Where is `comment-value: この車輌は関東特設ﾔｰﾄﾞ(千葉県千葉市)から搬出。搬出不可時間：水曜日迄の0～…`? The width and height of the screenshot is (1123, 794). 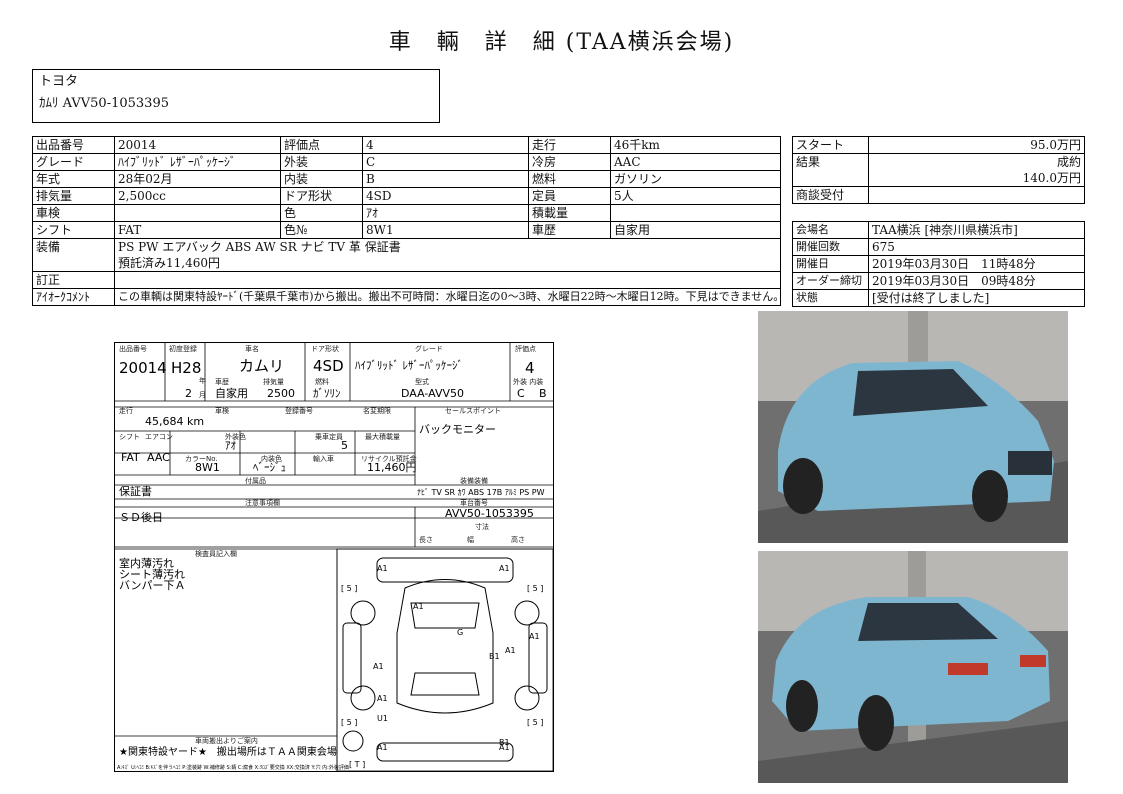
comment-value: この車輌は関東特設ﾔｰﾄﾞ(千葉県千葉市)から搬出。搬出不可時間：水曜日迄の0～… is located at coordinates (447, 297).